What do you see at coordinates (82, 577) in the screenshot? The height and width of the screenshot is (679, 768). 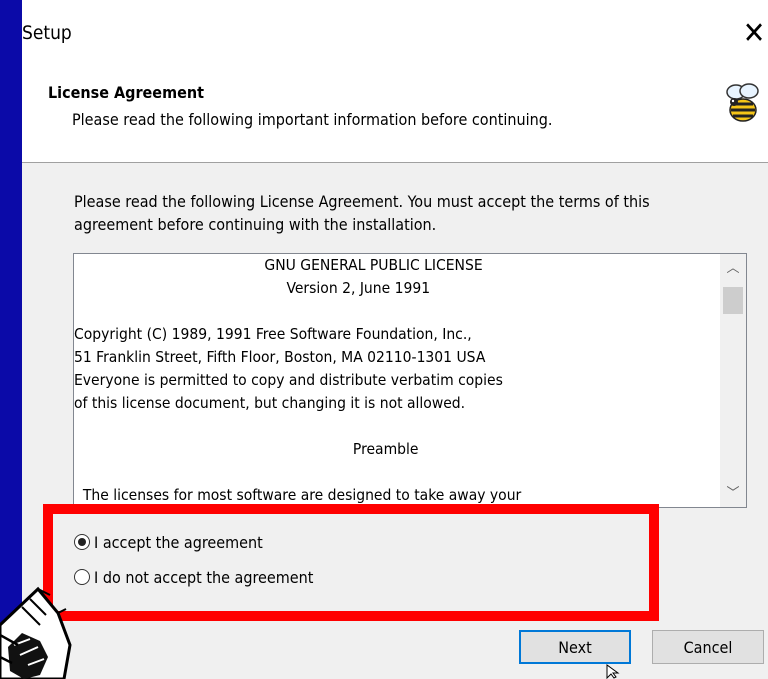 I see `decline-radio` at bounding box center [82, 577].